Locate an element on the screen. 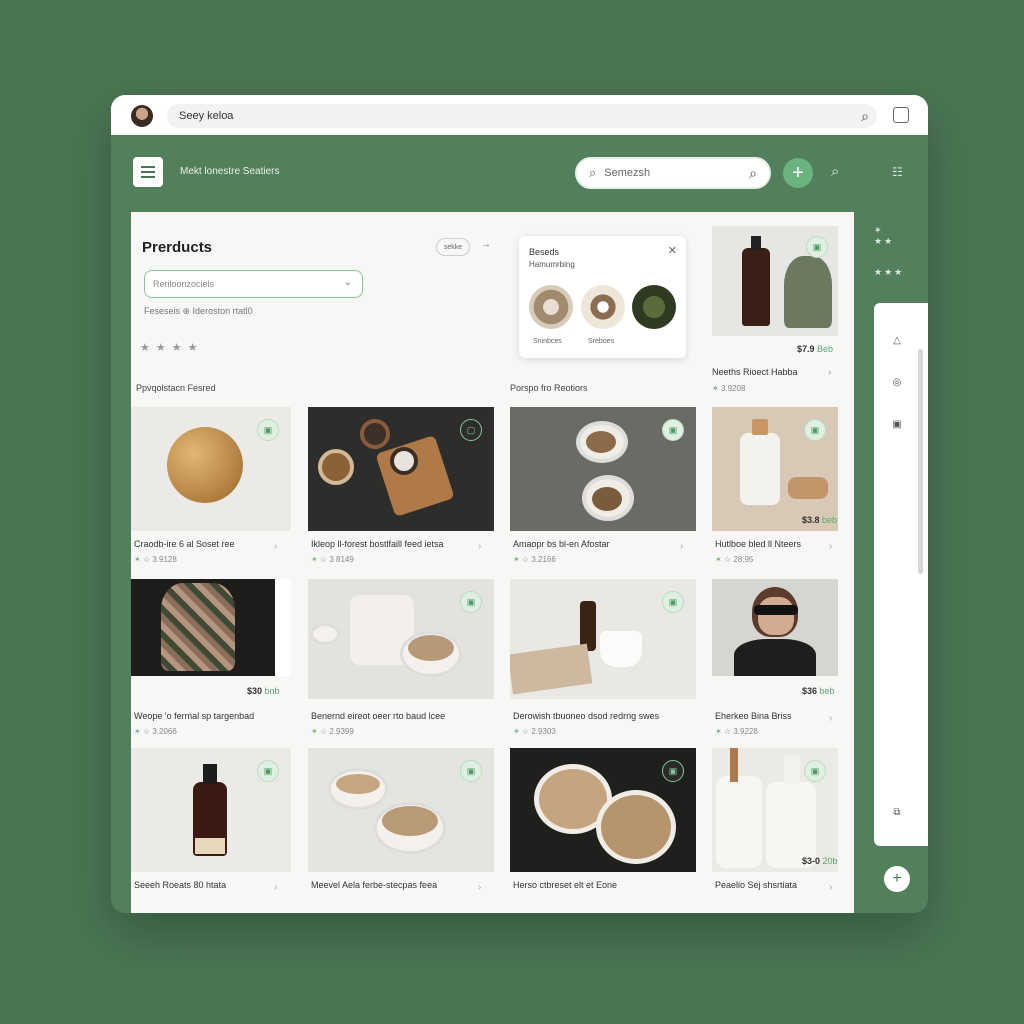 This screenshot has width=1024, height=1024. settings-icon: ◎ is located at coordinates (897, 385).